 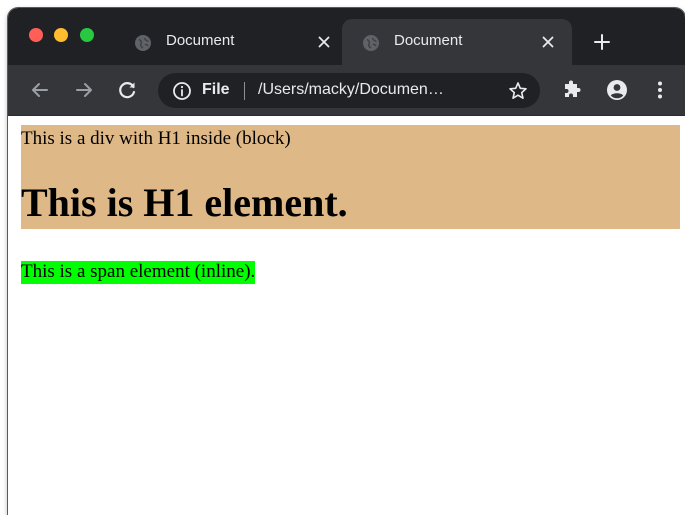 I want to click on arrow-left-icon, so click(x=40, y=90).